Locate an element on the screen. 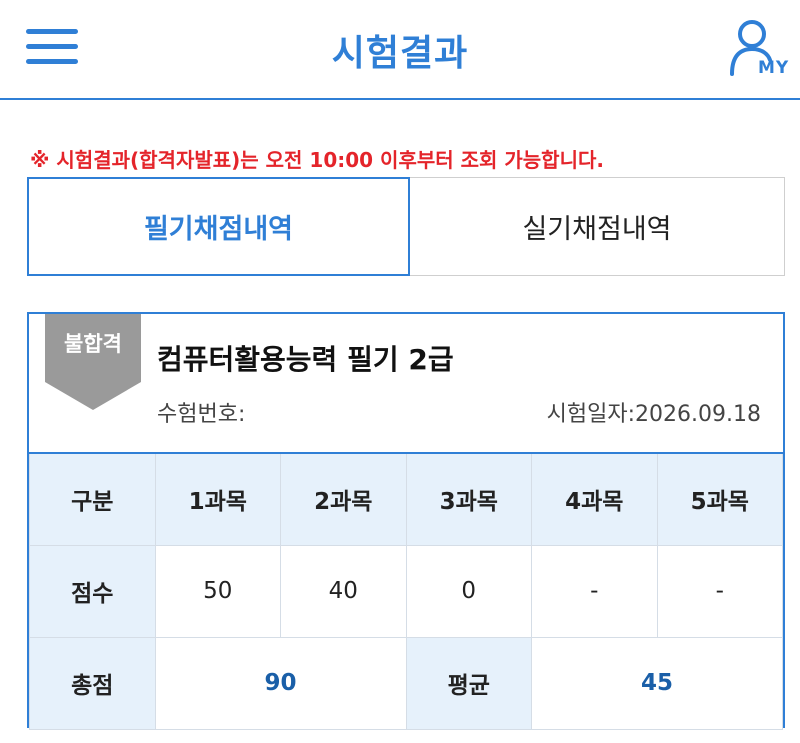 Image resolution: width=800 pixels, height=743 pixels. table-row: 점수 50 40 0 - - is located at coordinates (406, 591).